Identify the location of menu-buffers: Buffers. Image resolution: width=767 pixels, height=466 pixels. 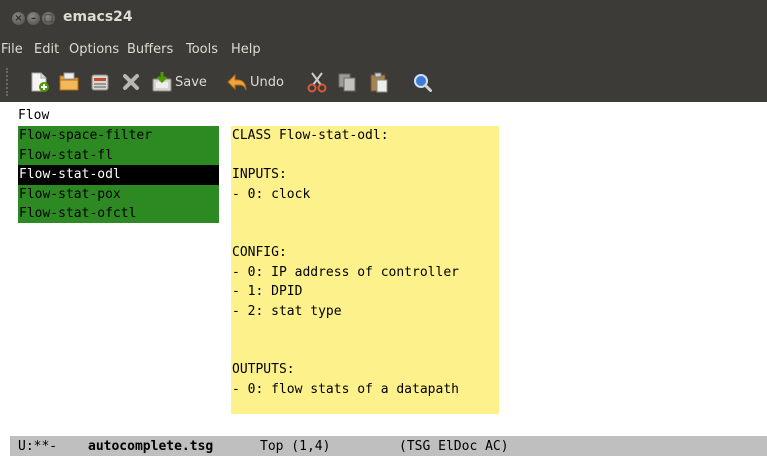
(150, 49).